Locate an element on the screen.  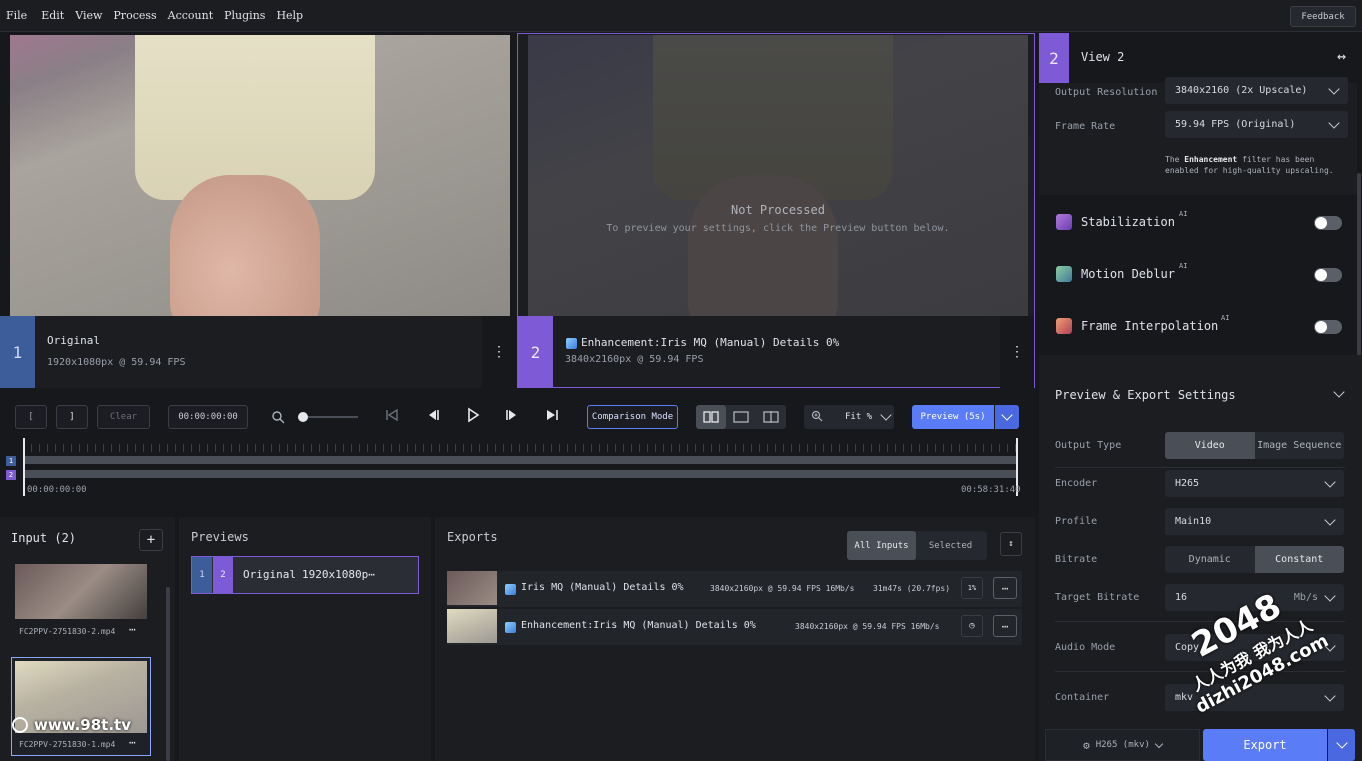
view-tab-number: 2 is located at coordinates (1054, 58).